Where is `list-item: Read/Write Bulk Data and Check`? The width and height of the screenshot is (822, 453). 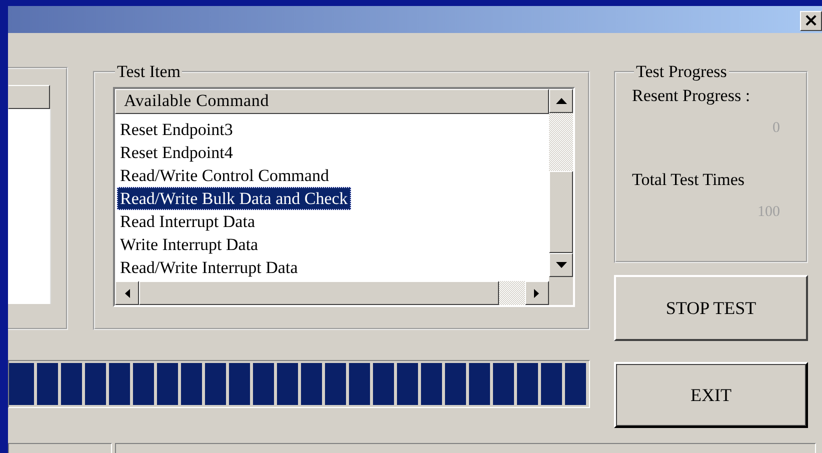
list-item: Read/Write Bulk Data and Check is located at coordinates (234, 198).